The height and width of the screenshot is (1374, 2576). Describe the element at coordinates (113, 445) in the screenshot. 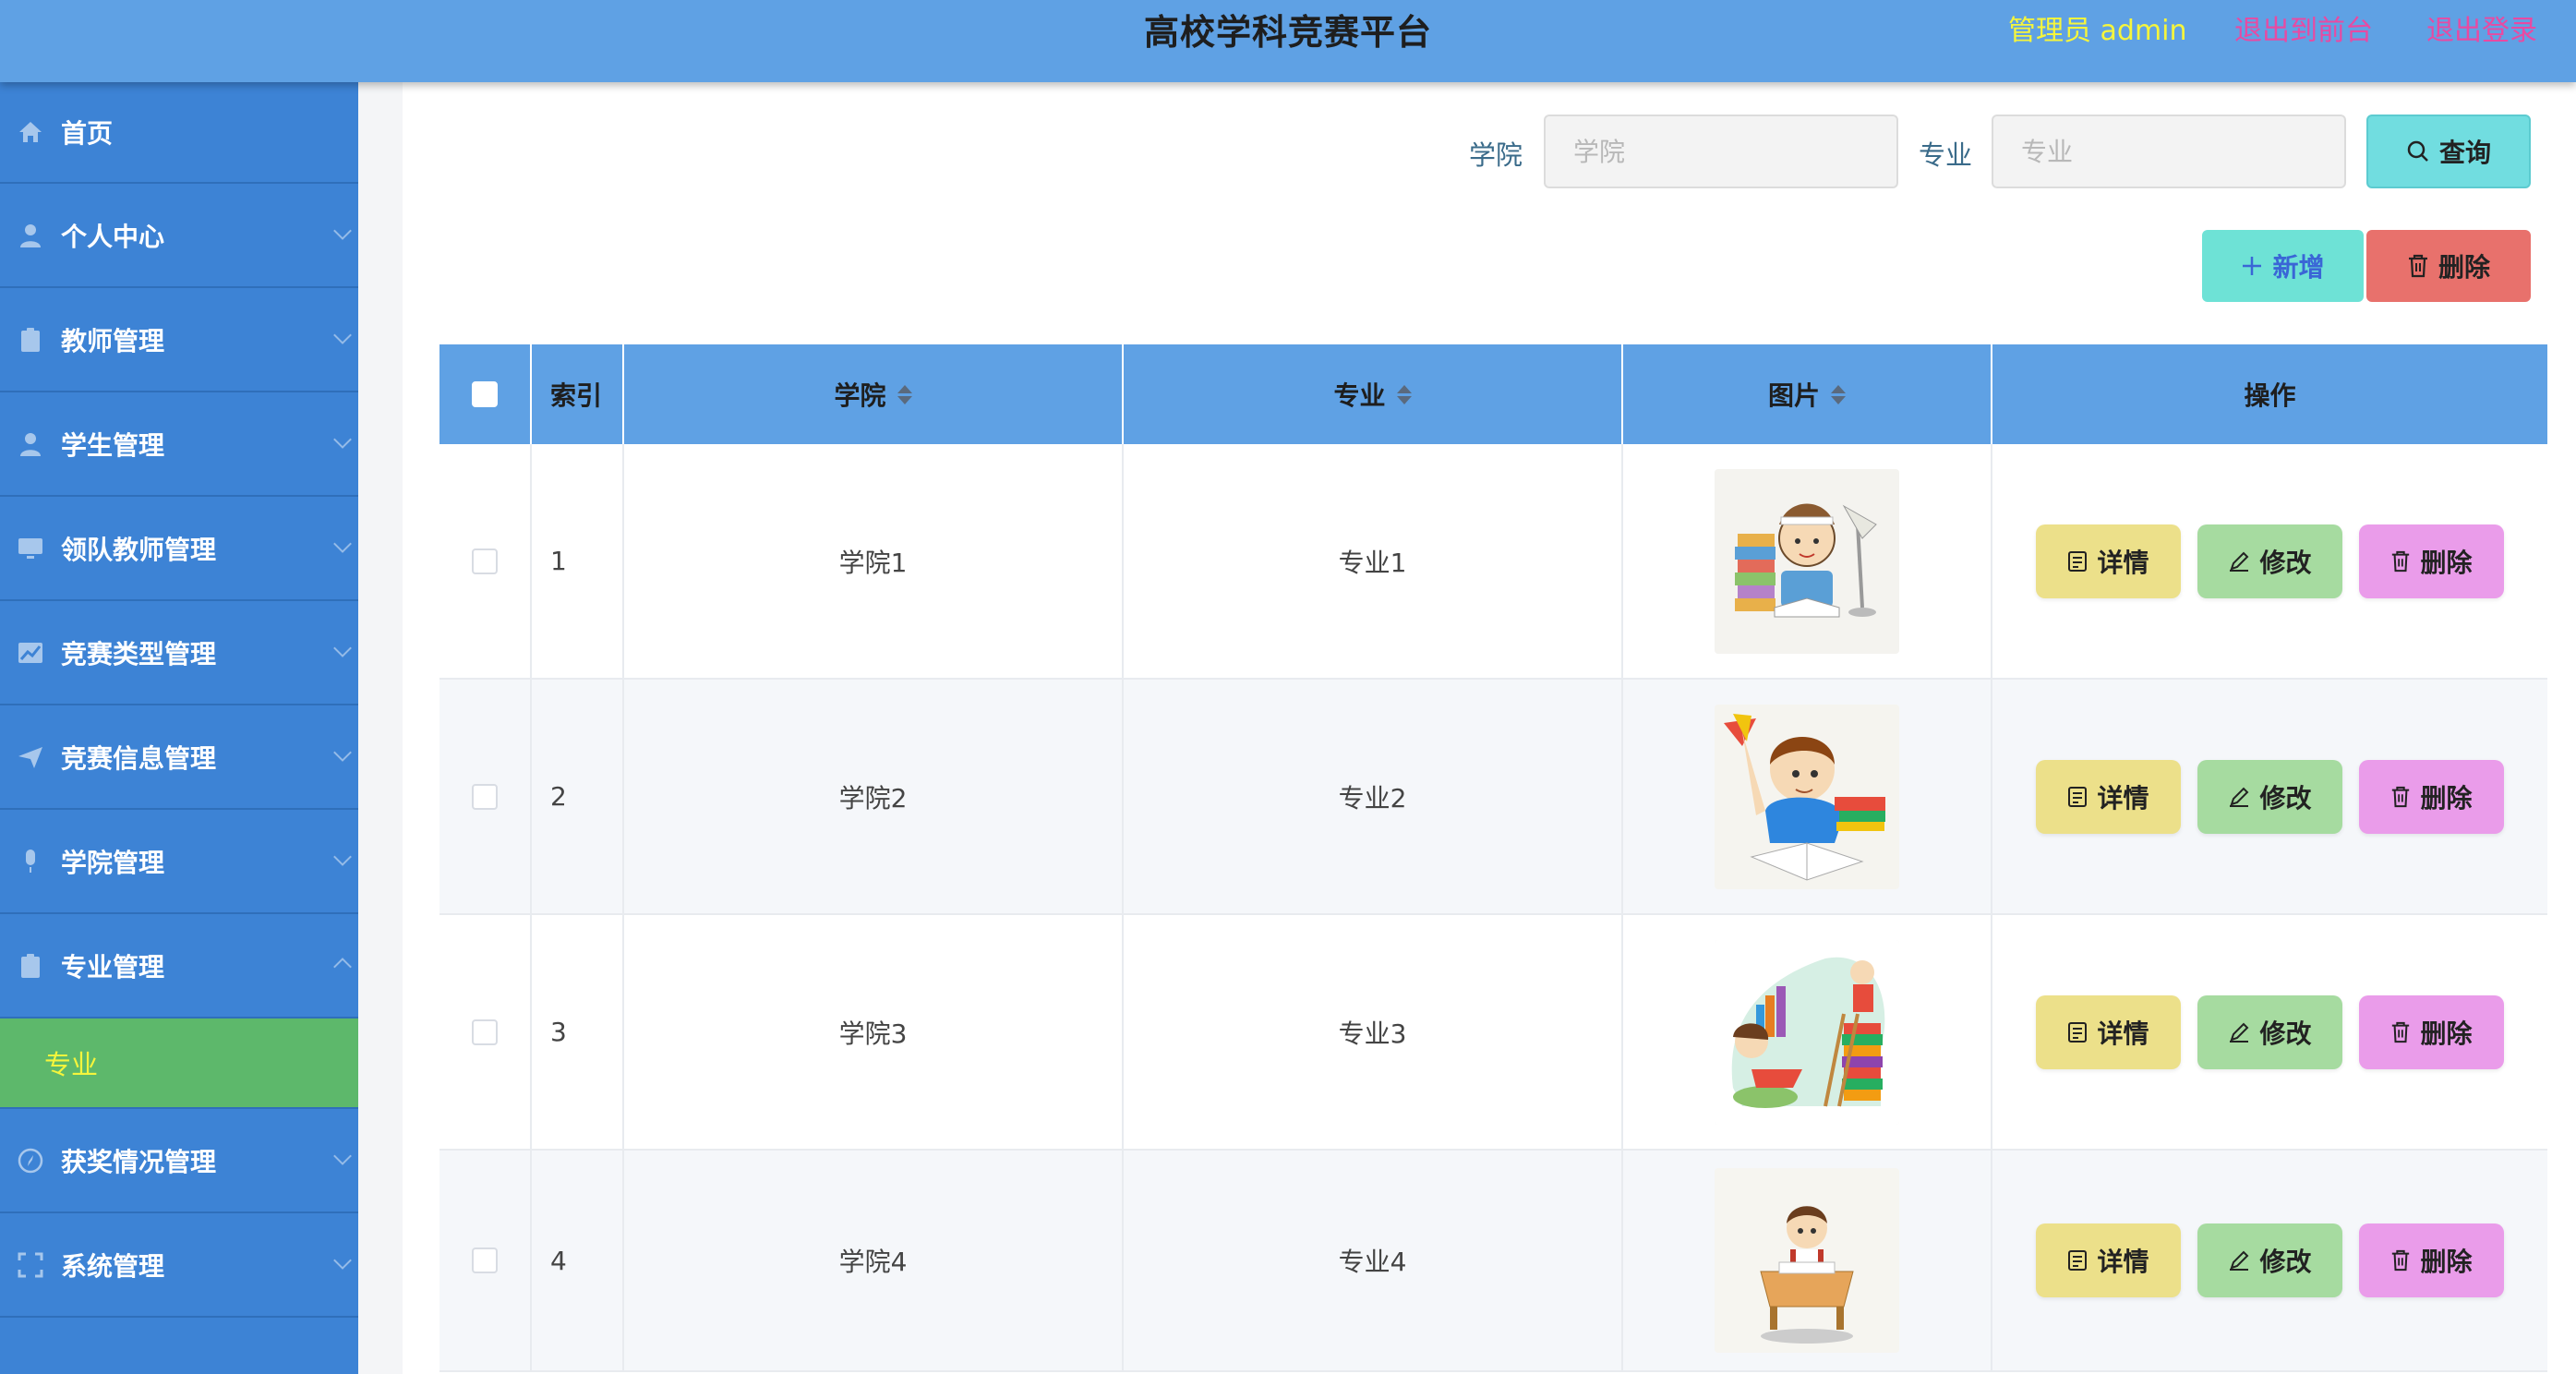

I see `sidebar-item-label: 学生管理` at that location.